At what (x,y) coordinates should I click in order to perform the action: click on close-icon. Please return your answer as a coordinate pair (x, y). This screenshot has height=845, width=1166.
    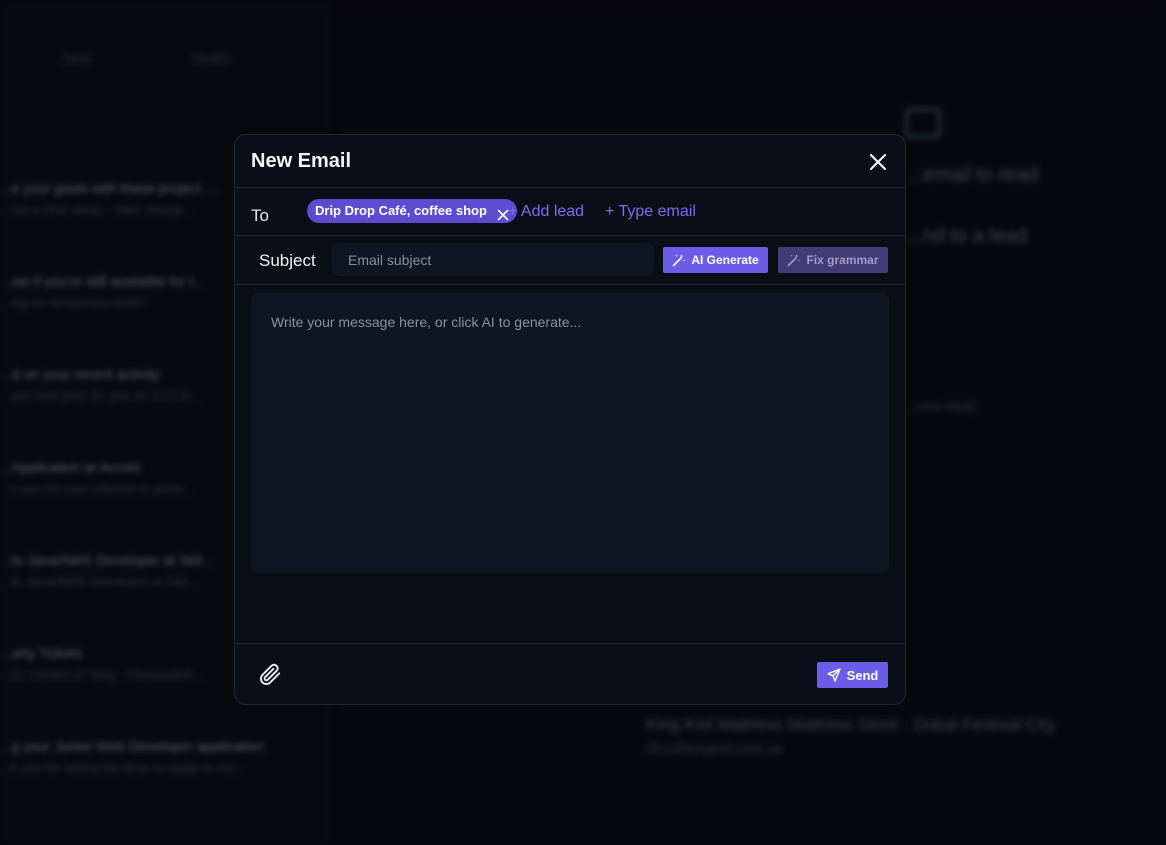
    Looking at the image, I should click on (878, 162).